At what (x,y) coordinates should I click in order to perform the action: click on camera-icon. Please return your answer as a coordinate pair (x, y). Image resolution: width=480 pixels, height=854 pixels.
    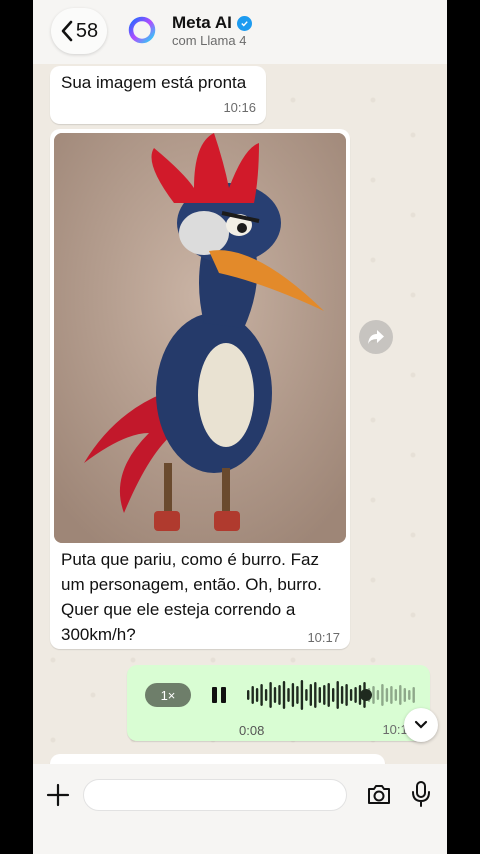
    Looking at the image, I should click on (379, 794).